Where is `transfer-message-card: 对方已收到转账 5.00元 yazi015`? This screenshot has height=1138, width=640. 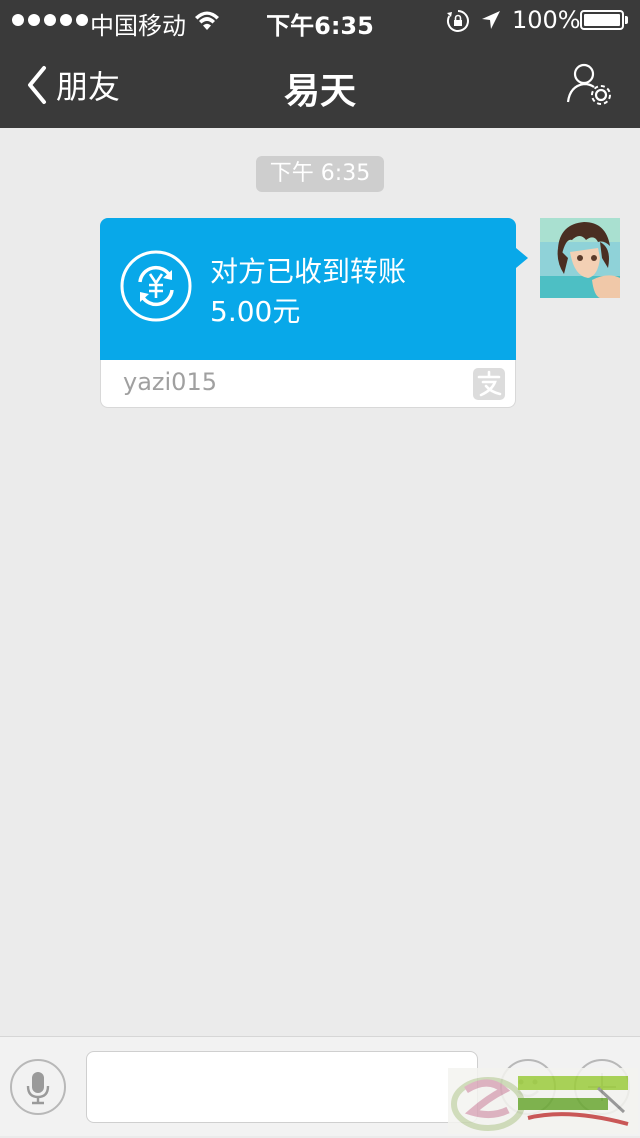 transfer-message-card: 对方已收到转账 5.00元 yazi015 is located at coordinates (308, 313).